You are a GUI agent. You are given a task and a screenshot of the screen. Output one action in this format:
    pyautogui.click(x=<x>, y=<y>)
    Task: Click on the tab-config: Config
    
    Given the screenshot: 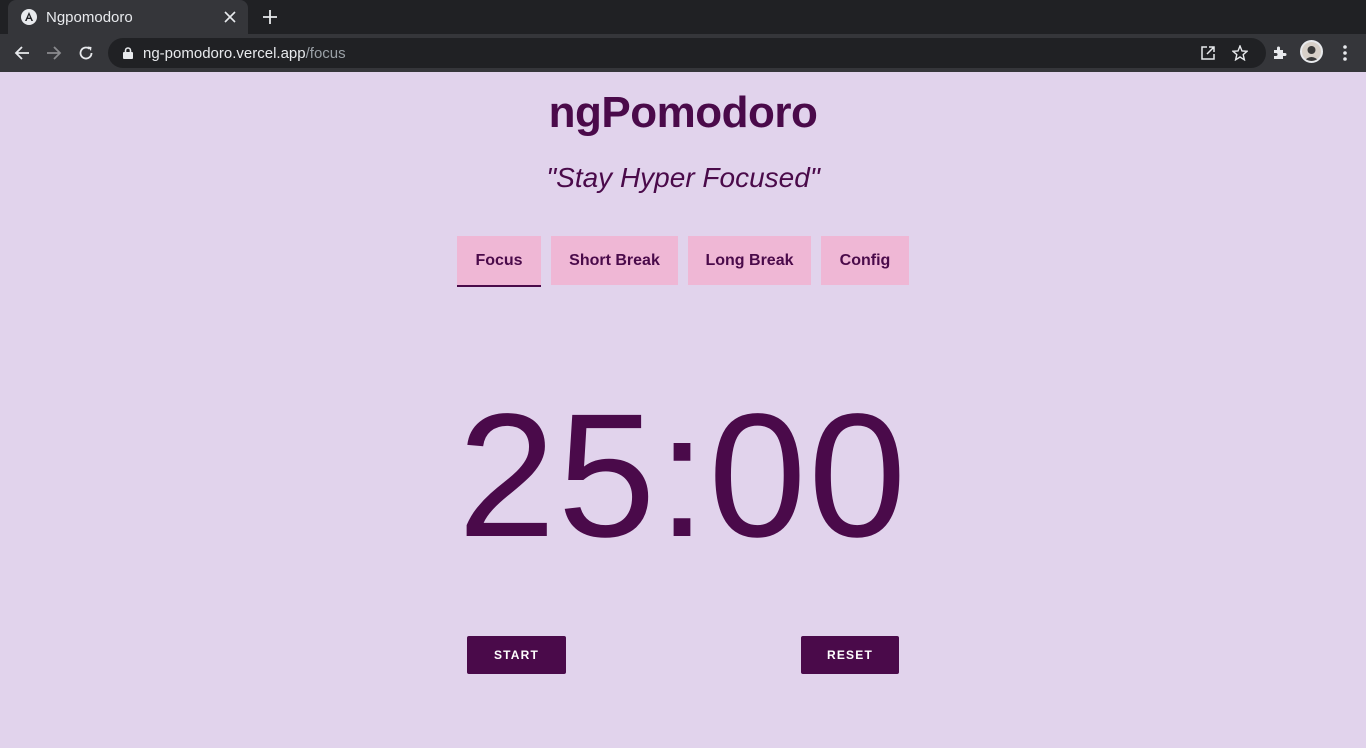 What is the action you would take?
    pyautogui.click(x=865, y=260)
    